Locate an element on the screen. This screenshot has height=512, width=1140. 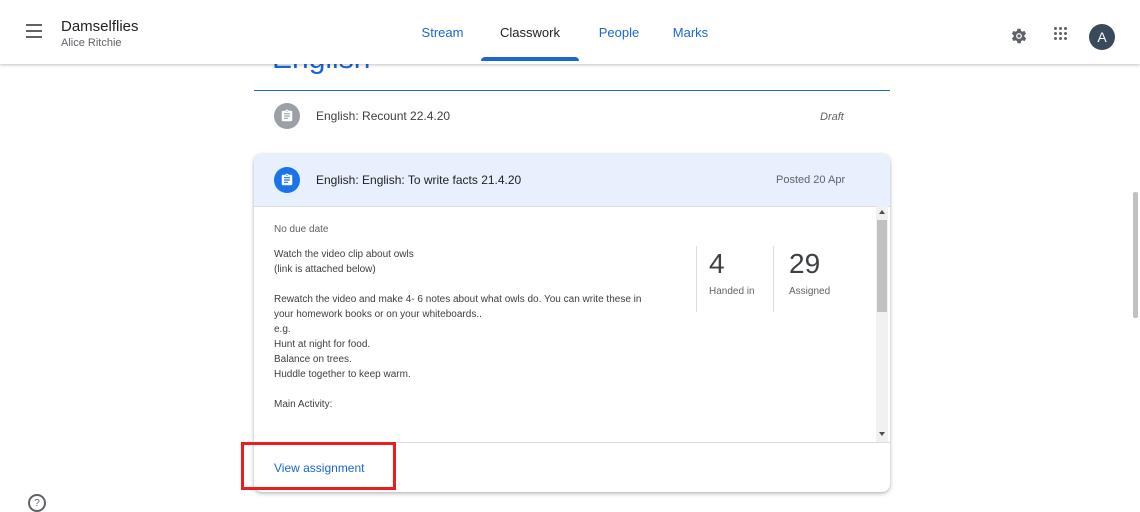
assigned-label: Assigned is located at coordinates (810, 291).